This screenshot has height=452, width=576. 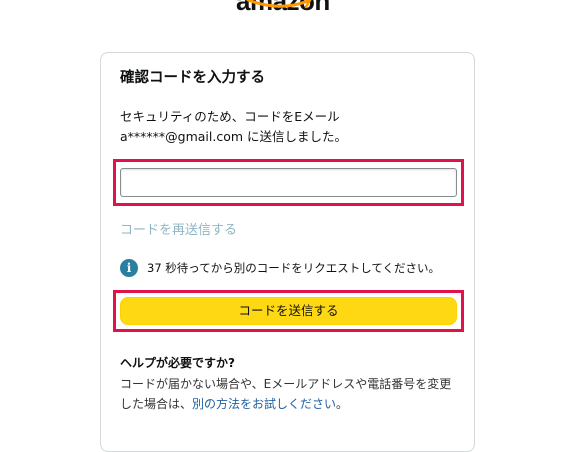 What do you see at coordinates (178, 231) in the screenshot?
I see `resend-code-link: コードを再送信する` at bounding box center [178, 231].